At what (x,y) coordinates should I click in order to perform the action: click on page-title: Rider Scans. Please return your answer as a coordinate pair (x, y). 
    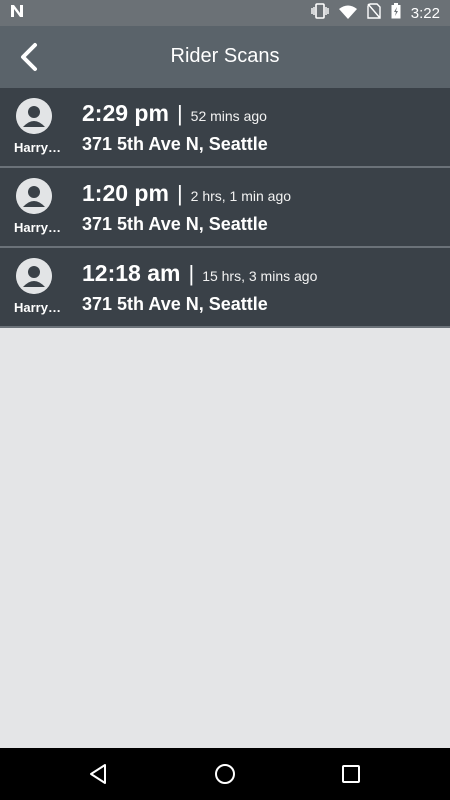
    Looking at the image, I should click on (225, 56).